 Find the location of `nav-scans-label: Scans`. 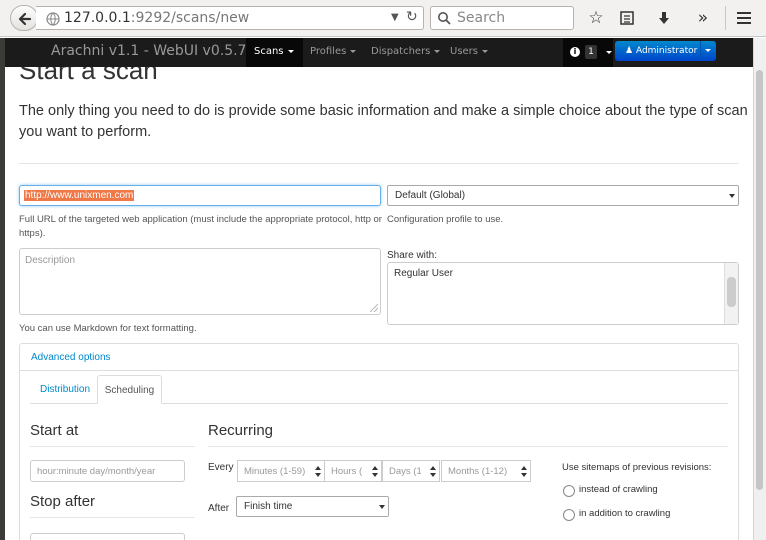

nav-scans-label: Scans is located at coordinates (269, 51).